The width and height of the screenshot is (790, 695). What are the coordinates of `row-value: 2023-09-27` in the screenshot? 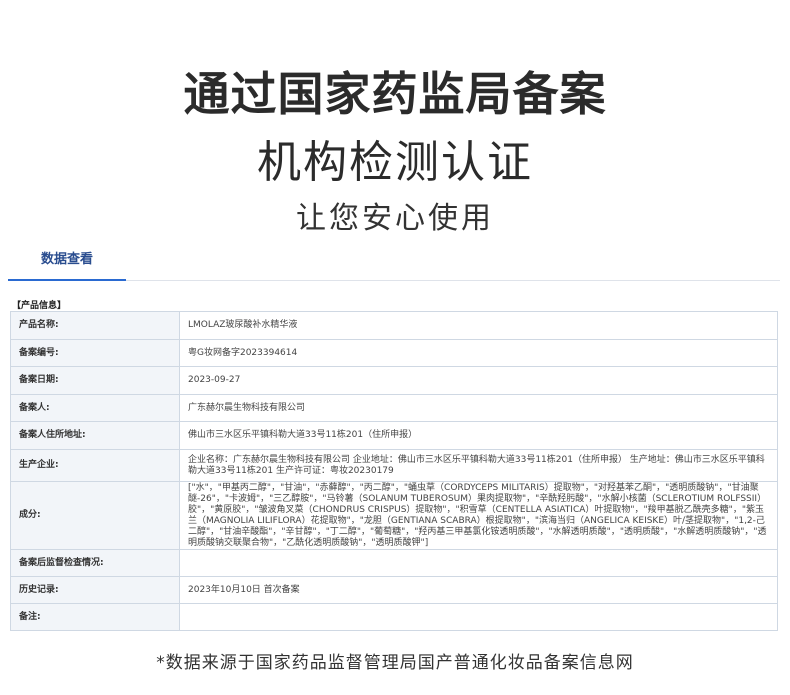 It's located at (478, 380).